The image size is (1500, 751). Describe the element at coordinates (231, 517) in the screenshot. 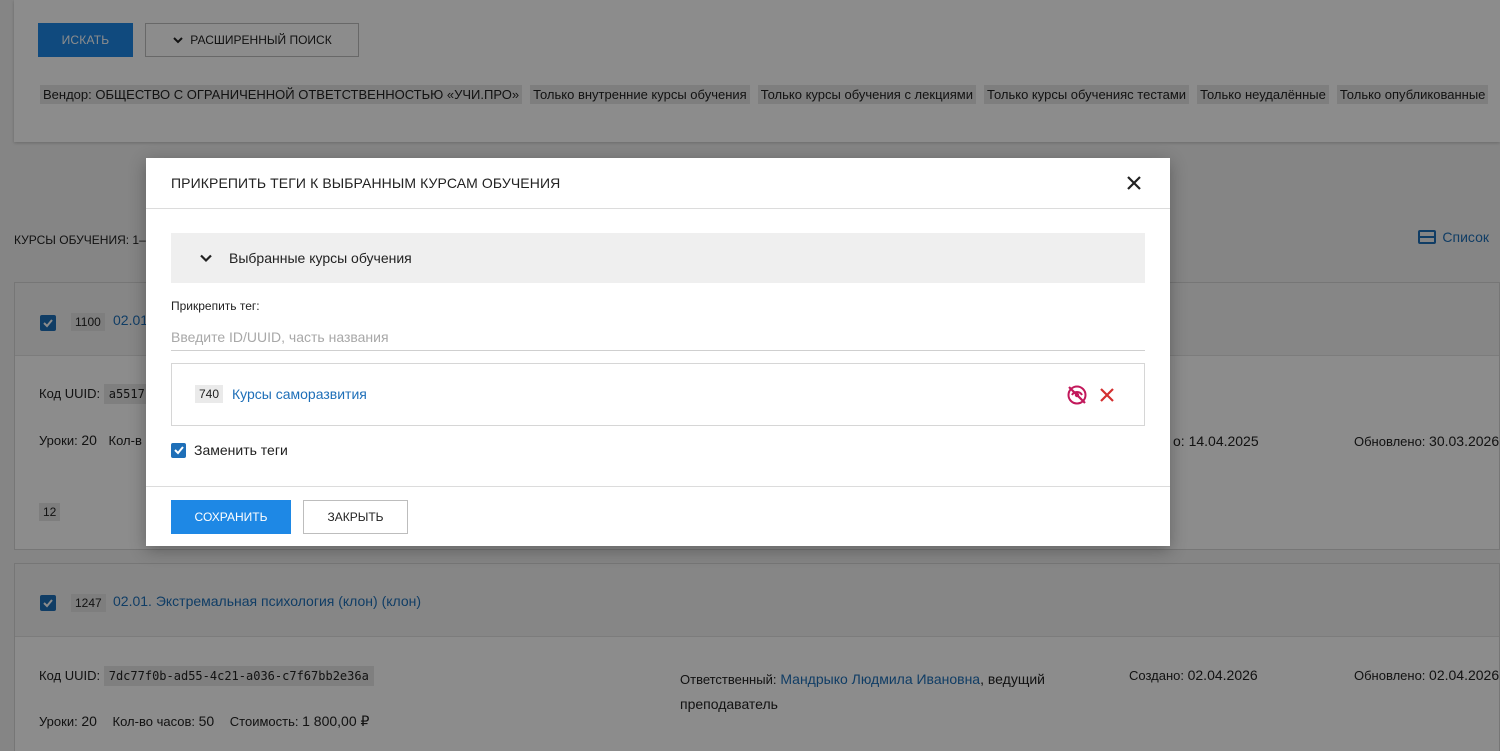

I see `save-button: СОХРАНИТЬ` at that location.